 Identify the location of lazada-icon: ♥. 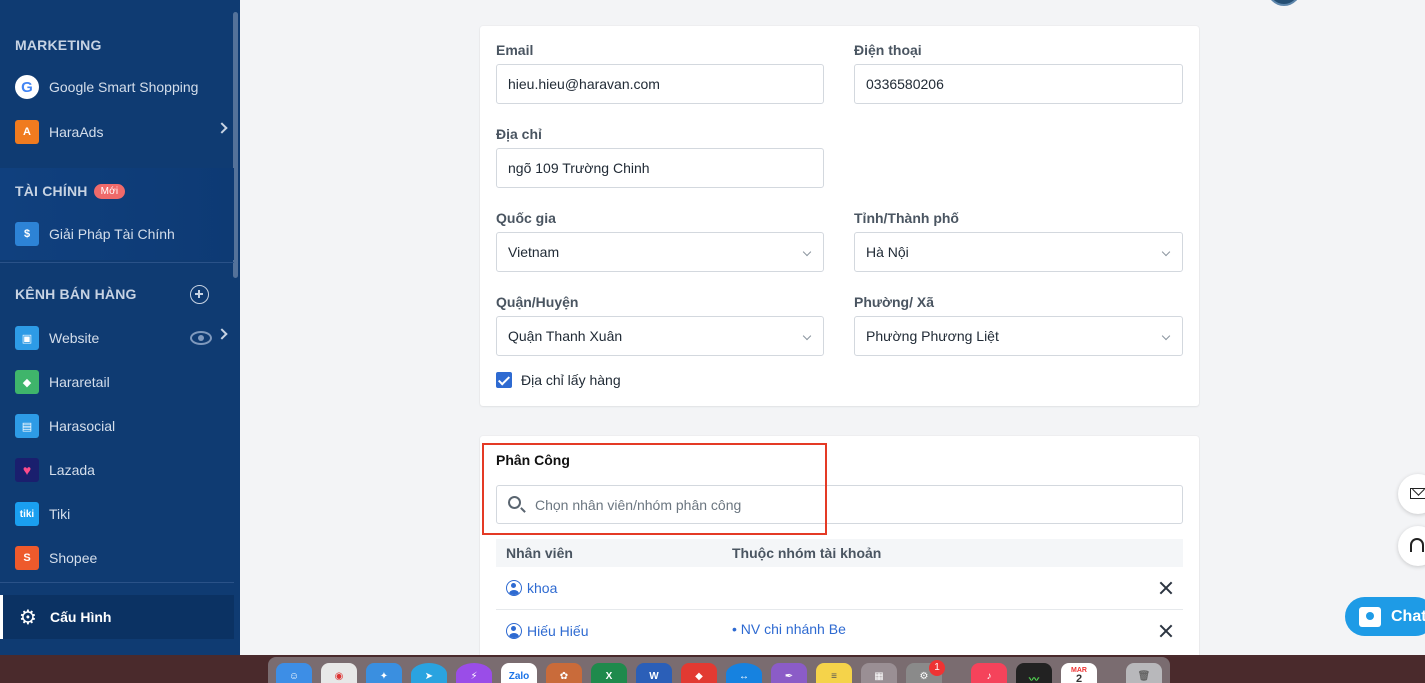
(27, 470).